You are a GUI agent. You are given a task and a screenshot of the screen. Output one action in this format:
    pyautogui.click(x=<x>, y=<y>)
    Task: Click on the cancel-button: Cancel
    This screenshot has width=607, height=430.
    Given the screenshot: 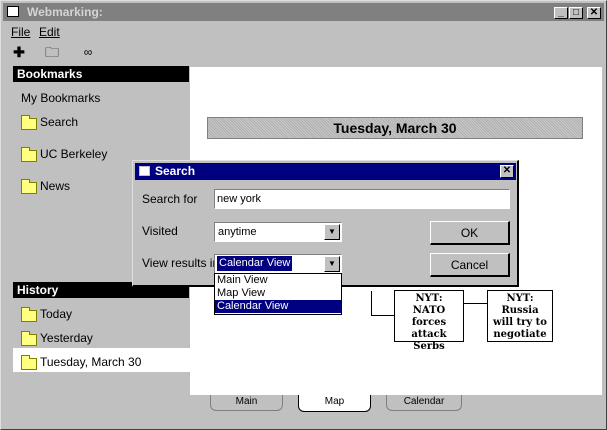 What is the action you would take?
    pyautogui.click(x=470, y=265)
    